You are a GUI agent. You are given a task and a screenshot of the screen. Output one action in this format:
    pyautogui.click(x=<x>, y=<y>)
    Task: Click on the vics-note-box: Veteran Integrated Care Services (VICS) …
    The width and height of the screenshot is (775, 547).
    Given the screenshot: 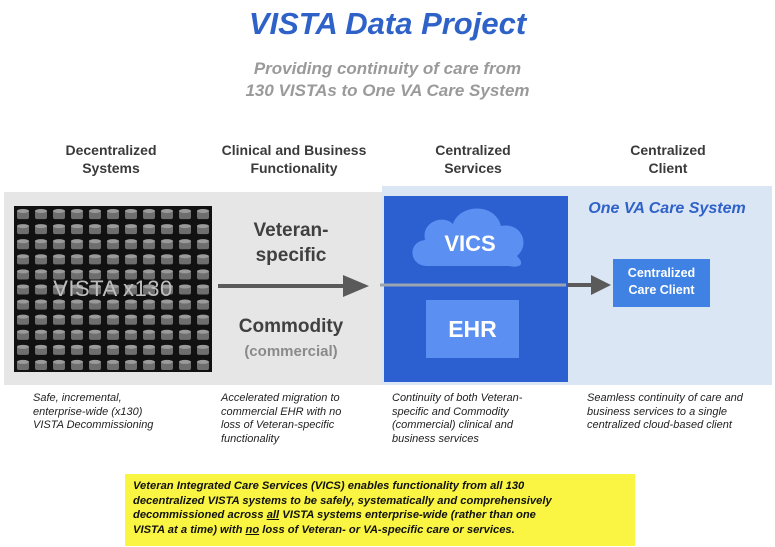 What is the action you would take?
    pyautogui.click(x=380, y=510)
    